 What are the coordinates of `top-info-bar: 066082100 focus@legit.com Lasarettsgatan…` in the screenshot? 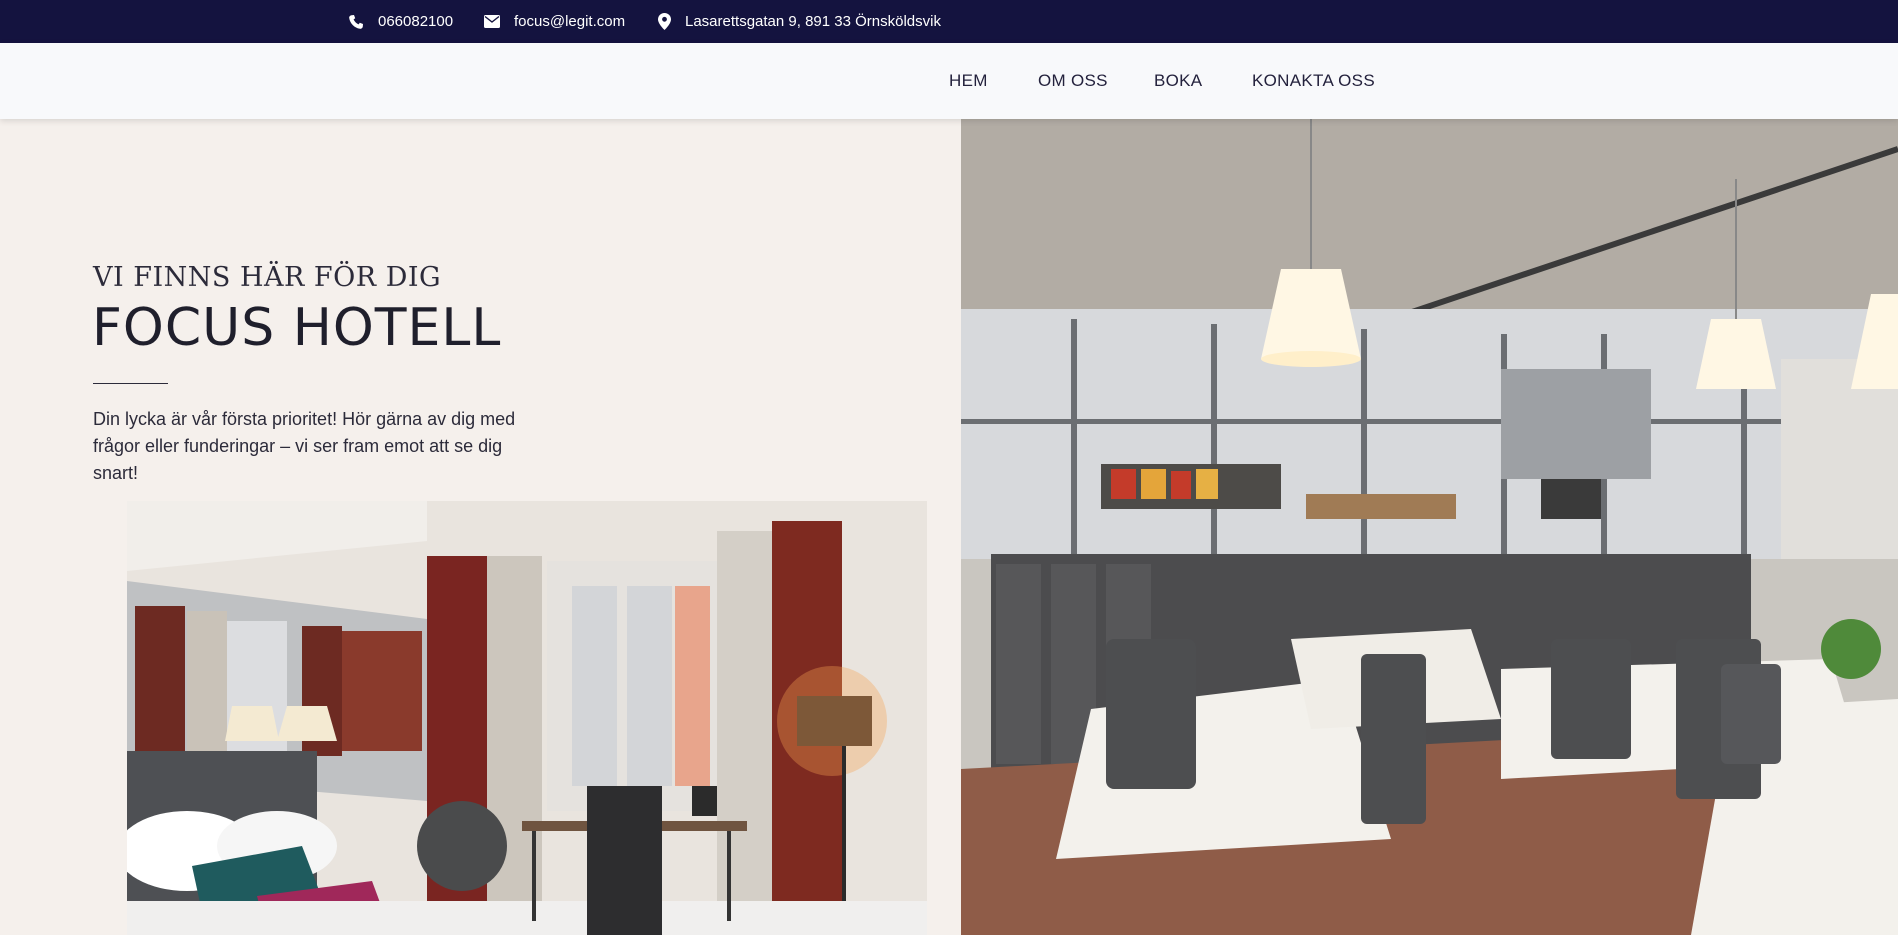 It's located at (949, 21).